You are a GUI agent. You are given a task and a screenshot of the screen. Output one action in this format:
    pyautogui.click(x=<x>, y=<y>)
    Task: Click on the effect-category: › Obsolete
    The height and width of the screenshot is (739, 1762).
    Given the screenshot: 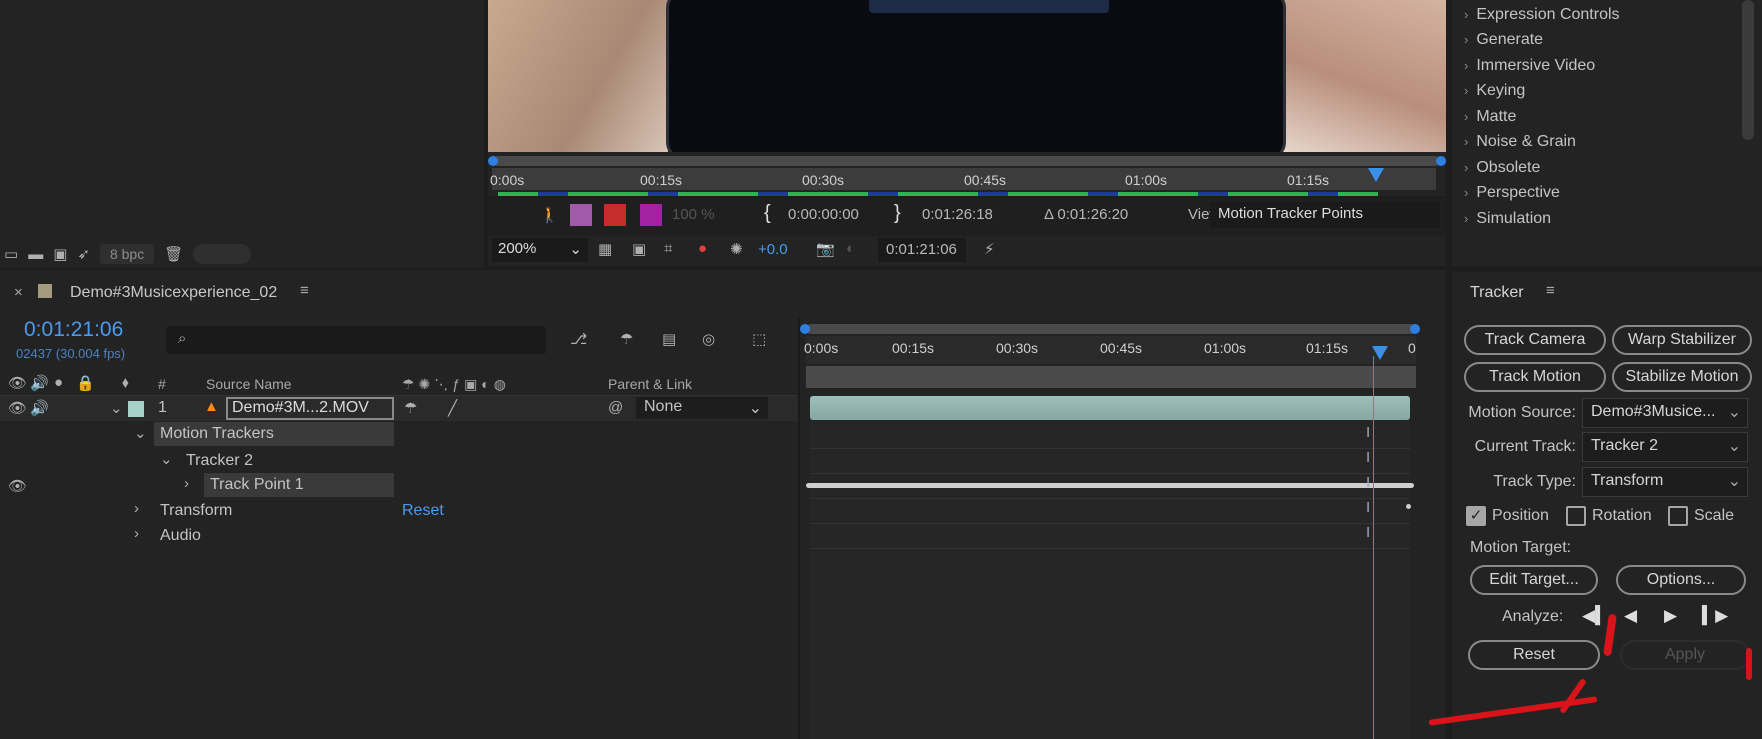 What is the action you would take?
    pyautogui.click(x=1502, y=168)
    